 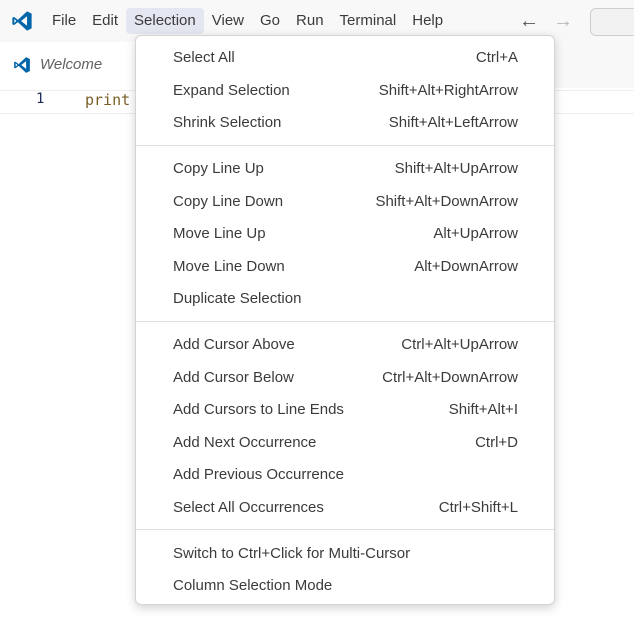 I want to click on menu-option-label: Add Cursor Above, so click(x=234, y=344).